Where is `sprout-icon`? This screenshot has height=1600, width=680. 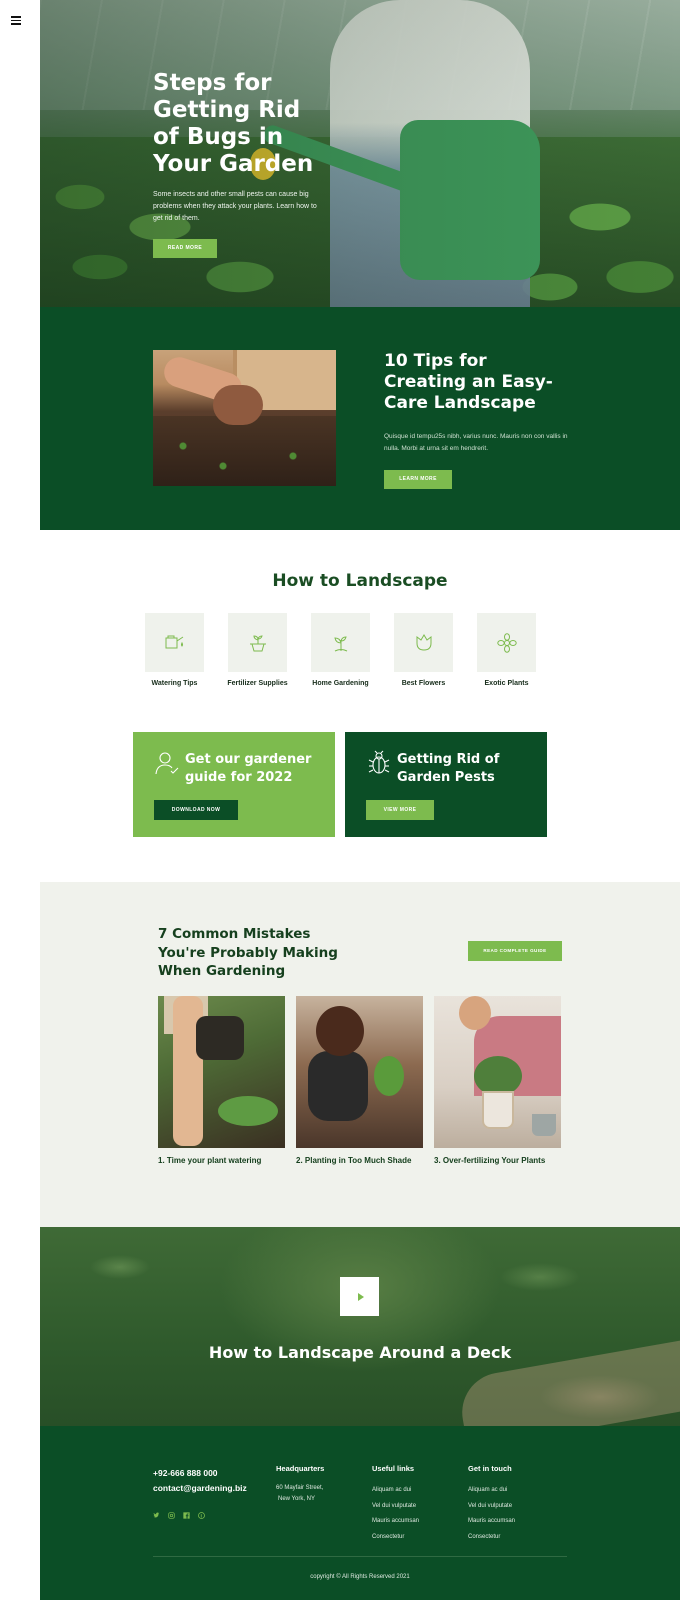
sprout-icon is located at coordinates (340, 643).